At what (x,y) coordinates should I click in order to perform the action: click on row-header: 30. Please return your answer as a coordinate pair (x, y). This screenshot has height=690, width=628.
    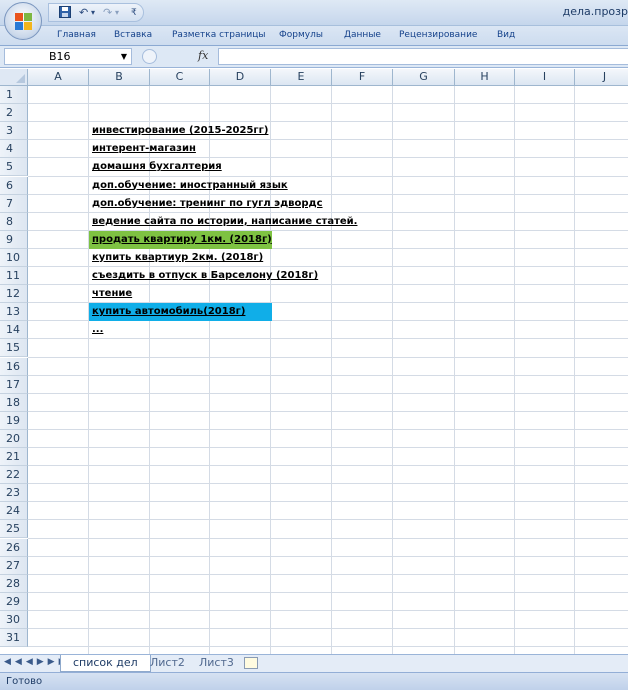
    Looking at the image, I should click on (14, 619).